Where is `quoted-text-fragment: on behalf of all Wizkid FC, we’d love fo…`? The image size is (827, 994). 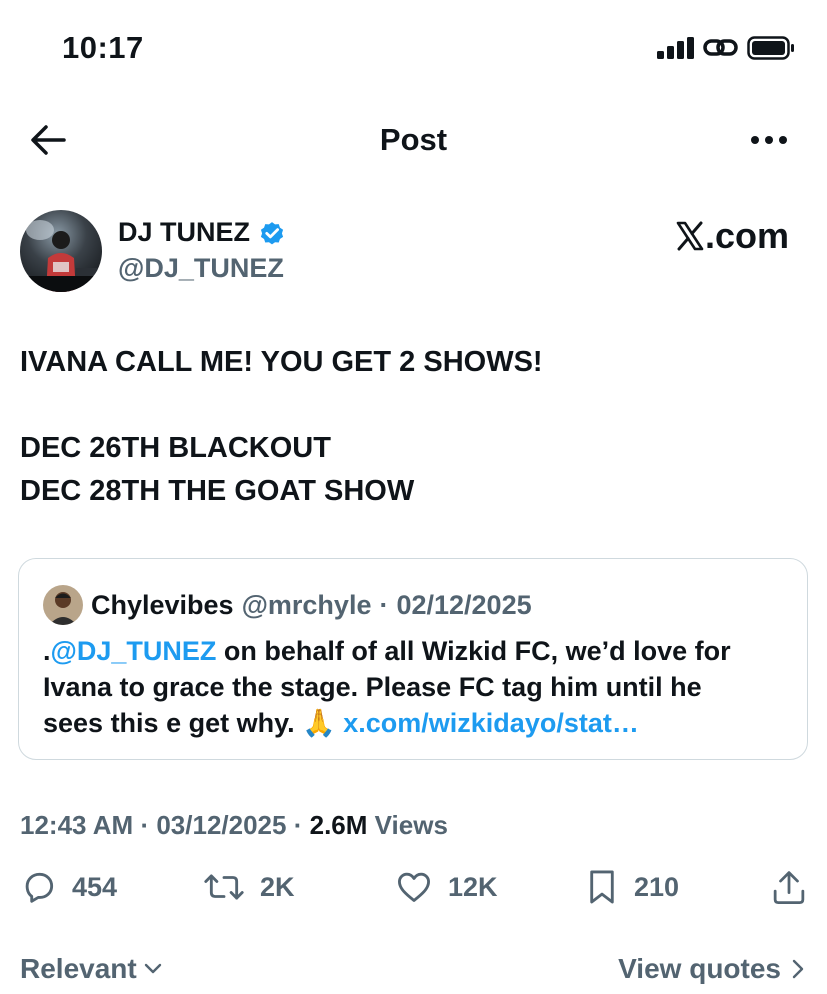 quoted-text-fragment: on behalf of all Wizkid FC, we’d love fo… is located at coordinates (473, 651).